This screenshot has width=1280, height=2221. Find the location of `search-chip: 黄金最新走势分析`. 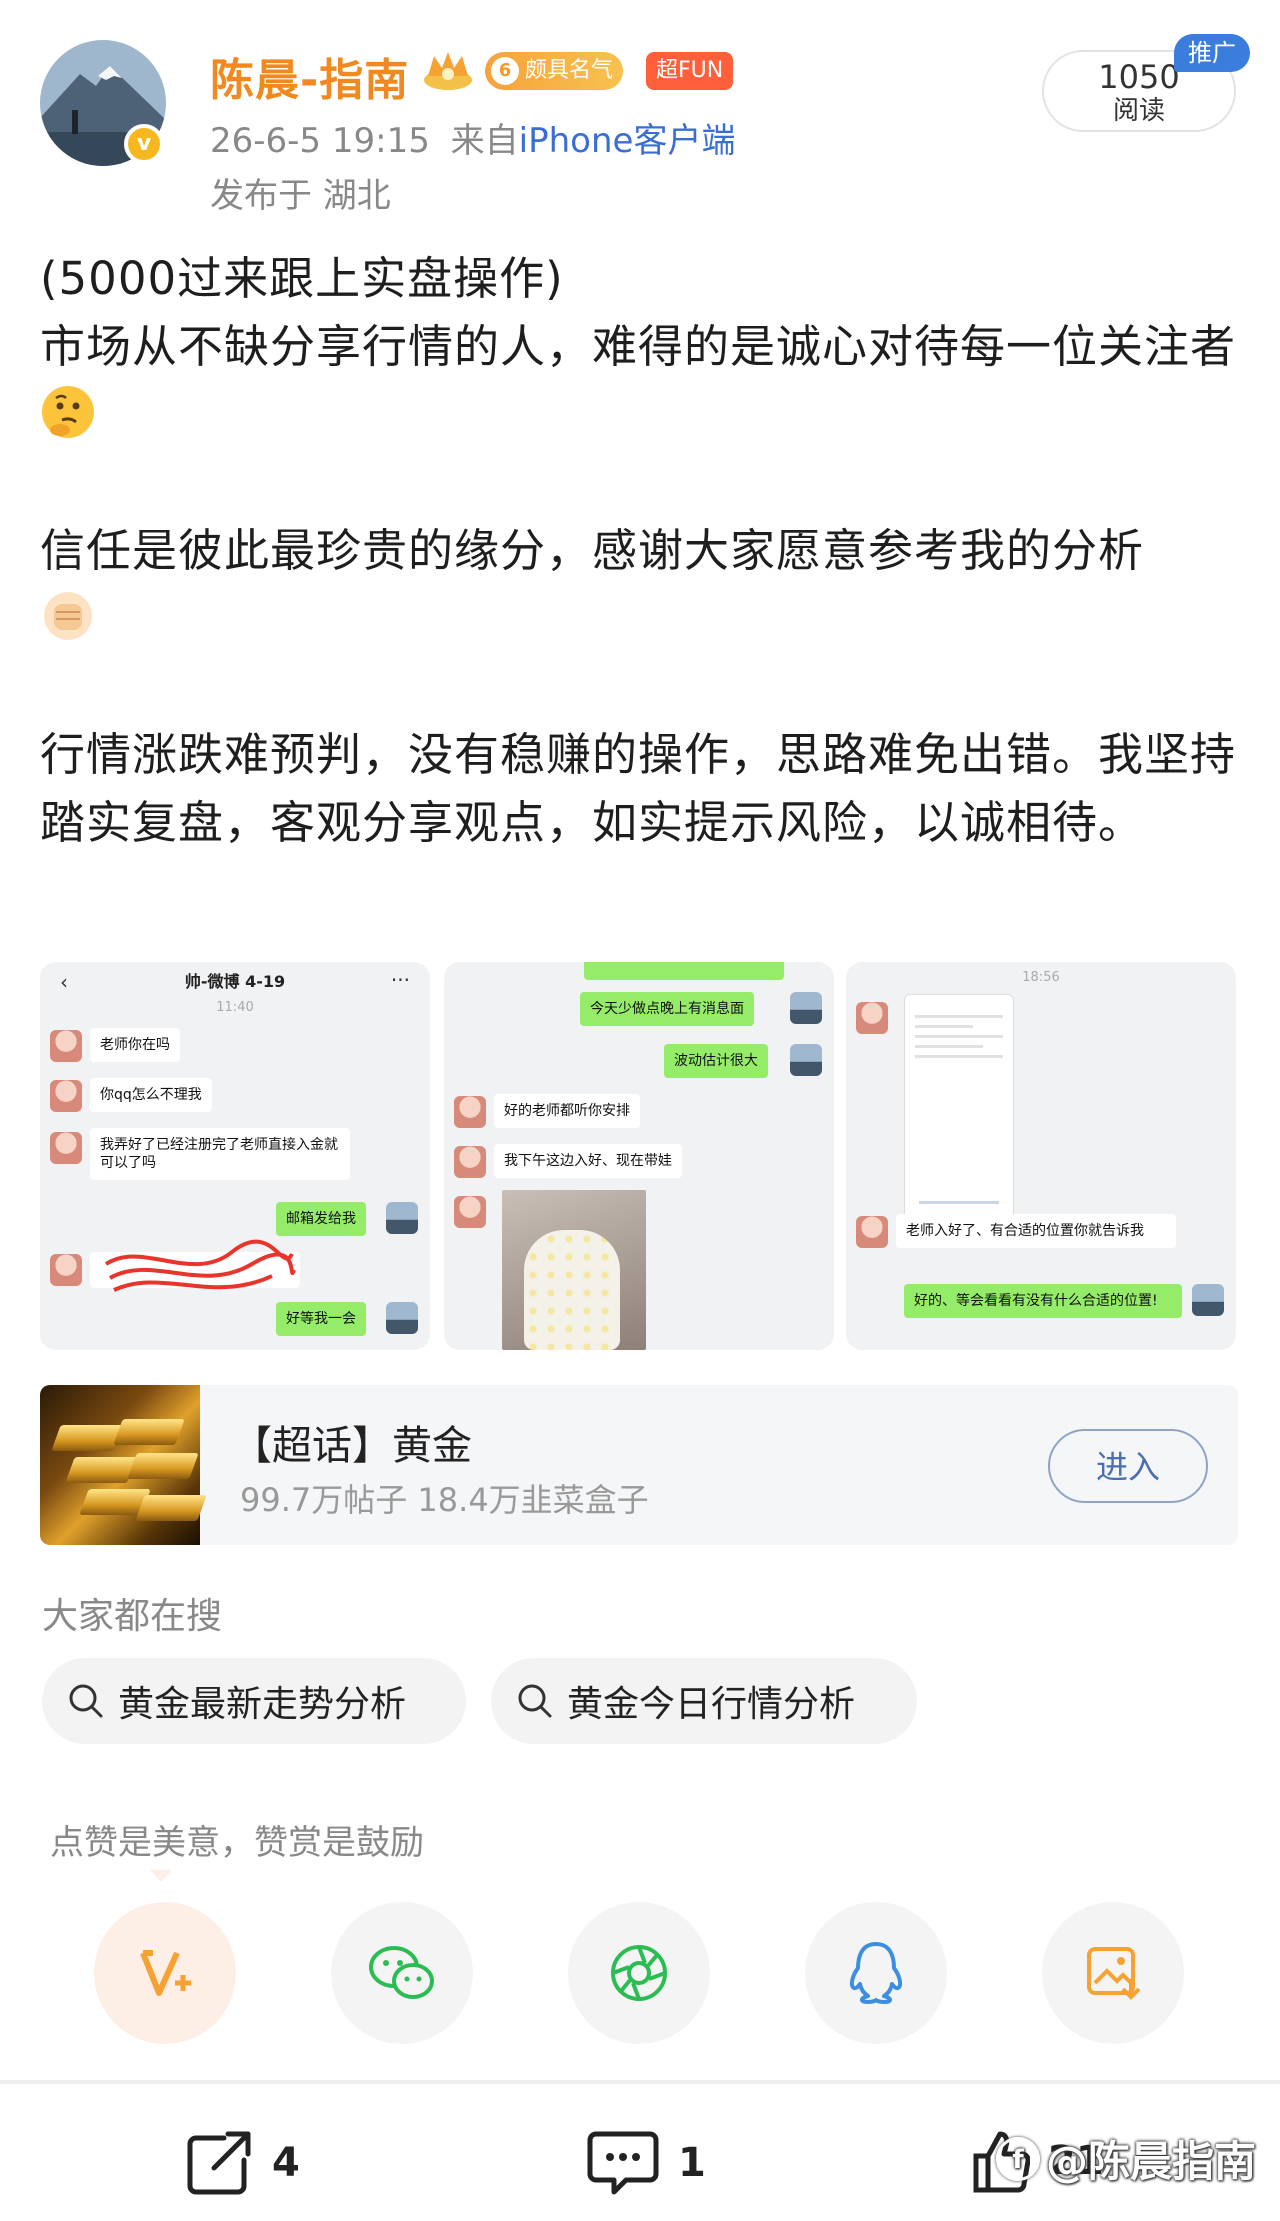

search-chip: 黄金最新走势分析 is located at coordinates (254, 1701).